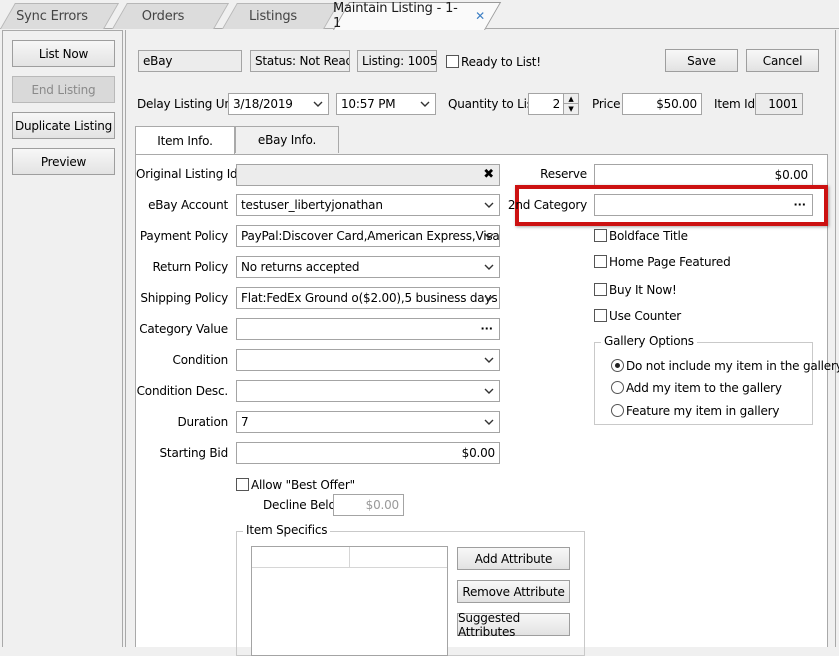  Describe the element at coordinates (571, 99) in the screenshot. I see `spin-up-icon: ▲` at that location.